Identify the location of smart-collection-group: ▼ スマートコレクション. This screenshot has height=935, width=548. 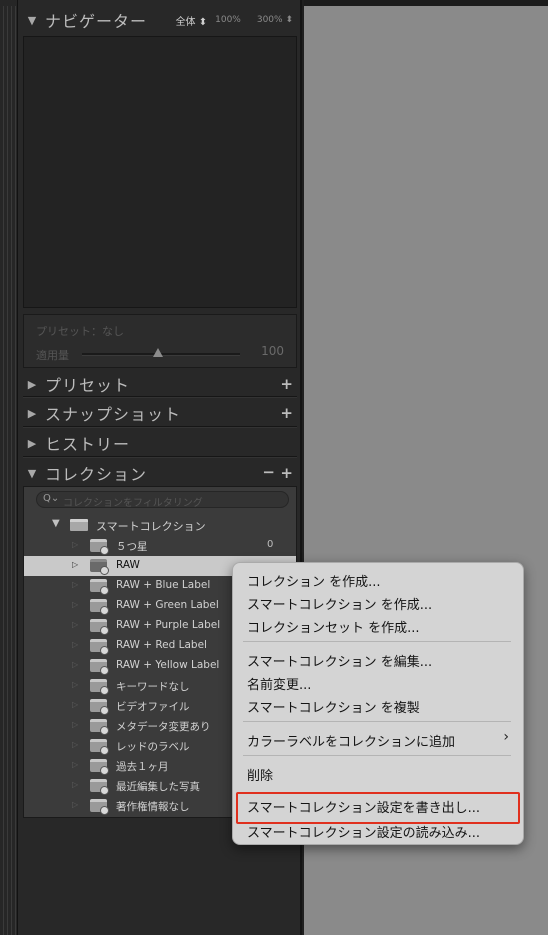
(160, 525).